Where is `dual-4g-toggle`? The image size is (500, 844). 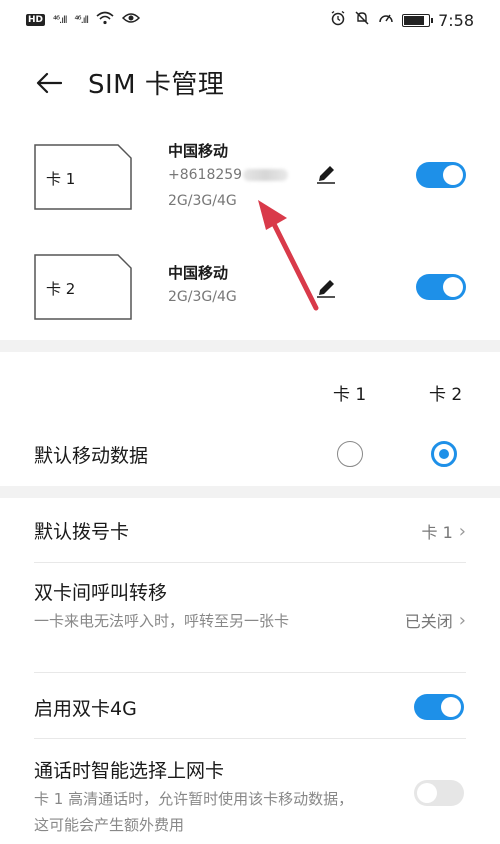 dual-4g-toggle is located at coordinates (439, 707).